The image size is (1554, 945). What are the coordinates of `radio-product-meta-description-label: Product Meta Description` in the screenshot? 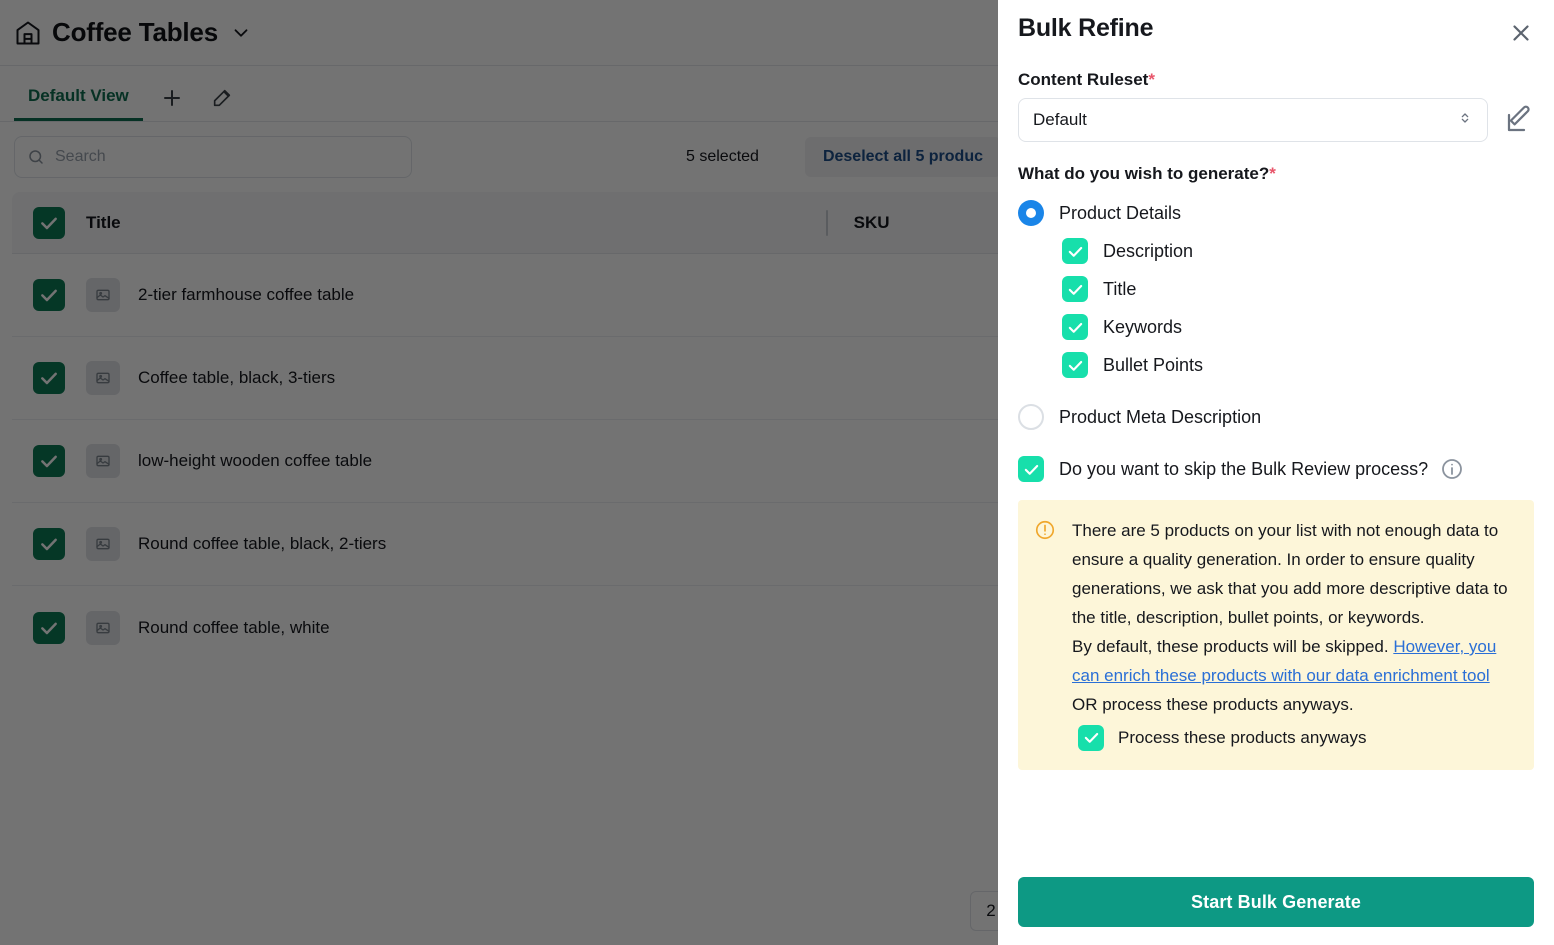 It's located at (1160, 416).